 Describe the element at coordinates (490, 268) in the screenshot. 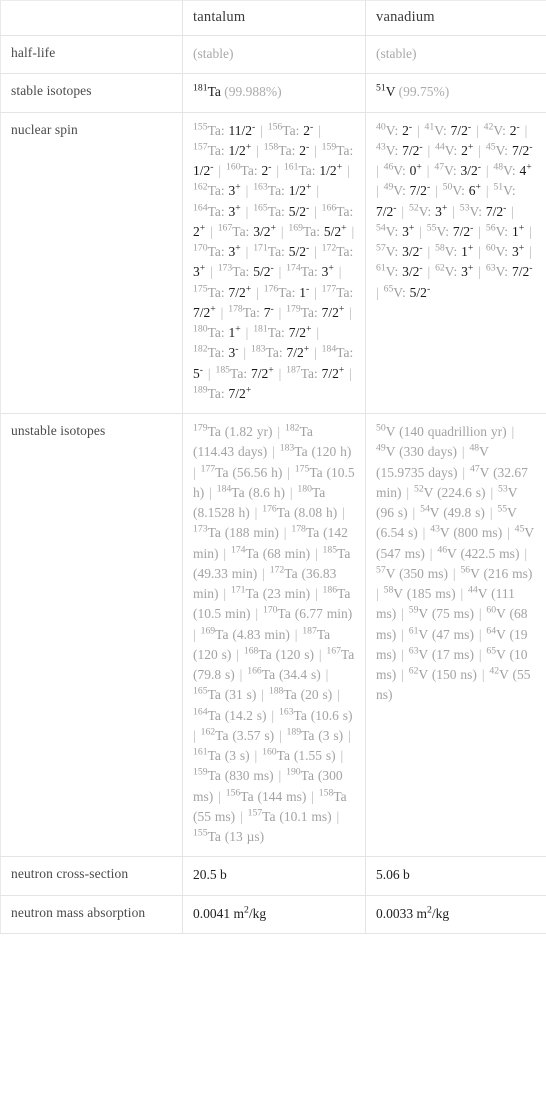

I see `nuclide-mass-number: 63` at that location.